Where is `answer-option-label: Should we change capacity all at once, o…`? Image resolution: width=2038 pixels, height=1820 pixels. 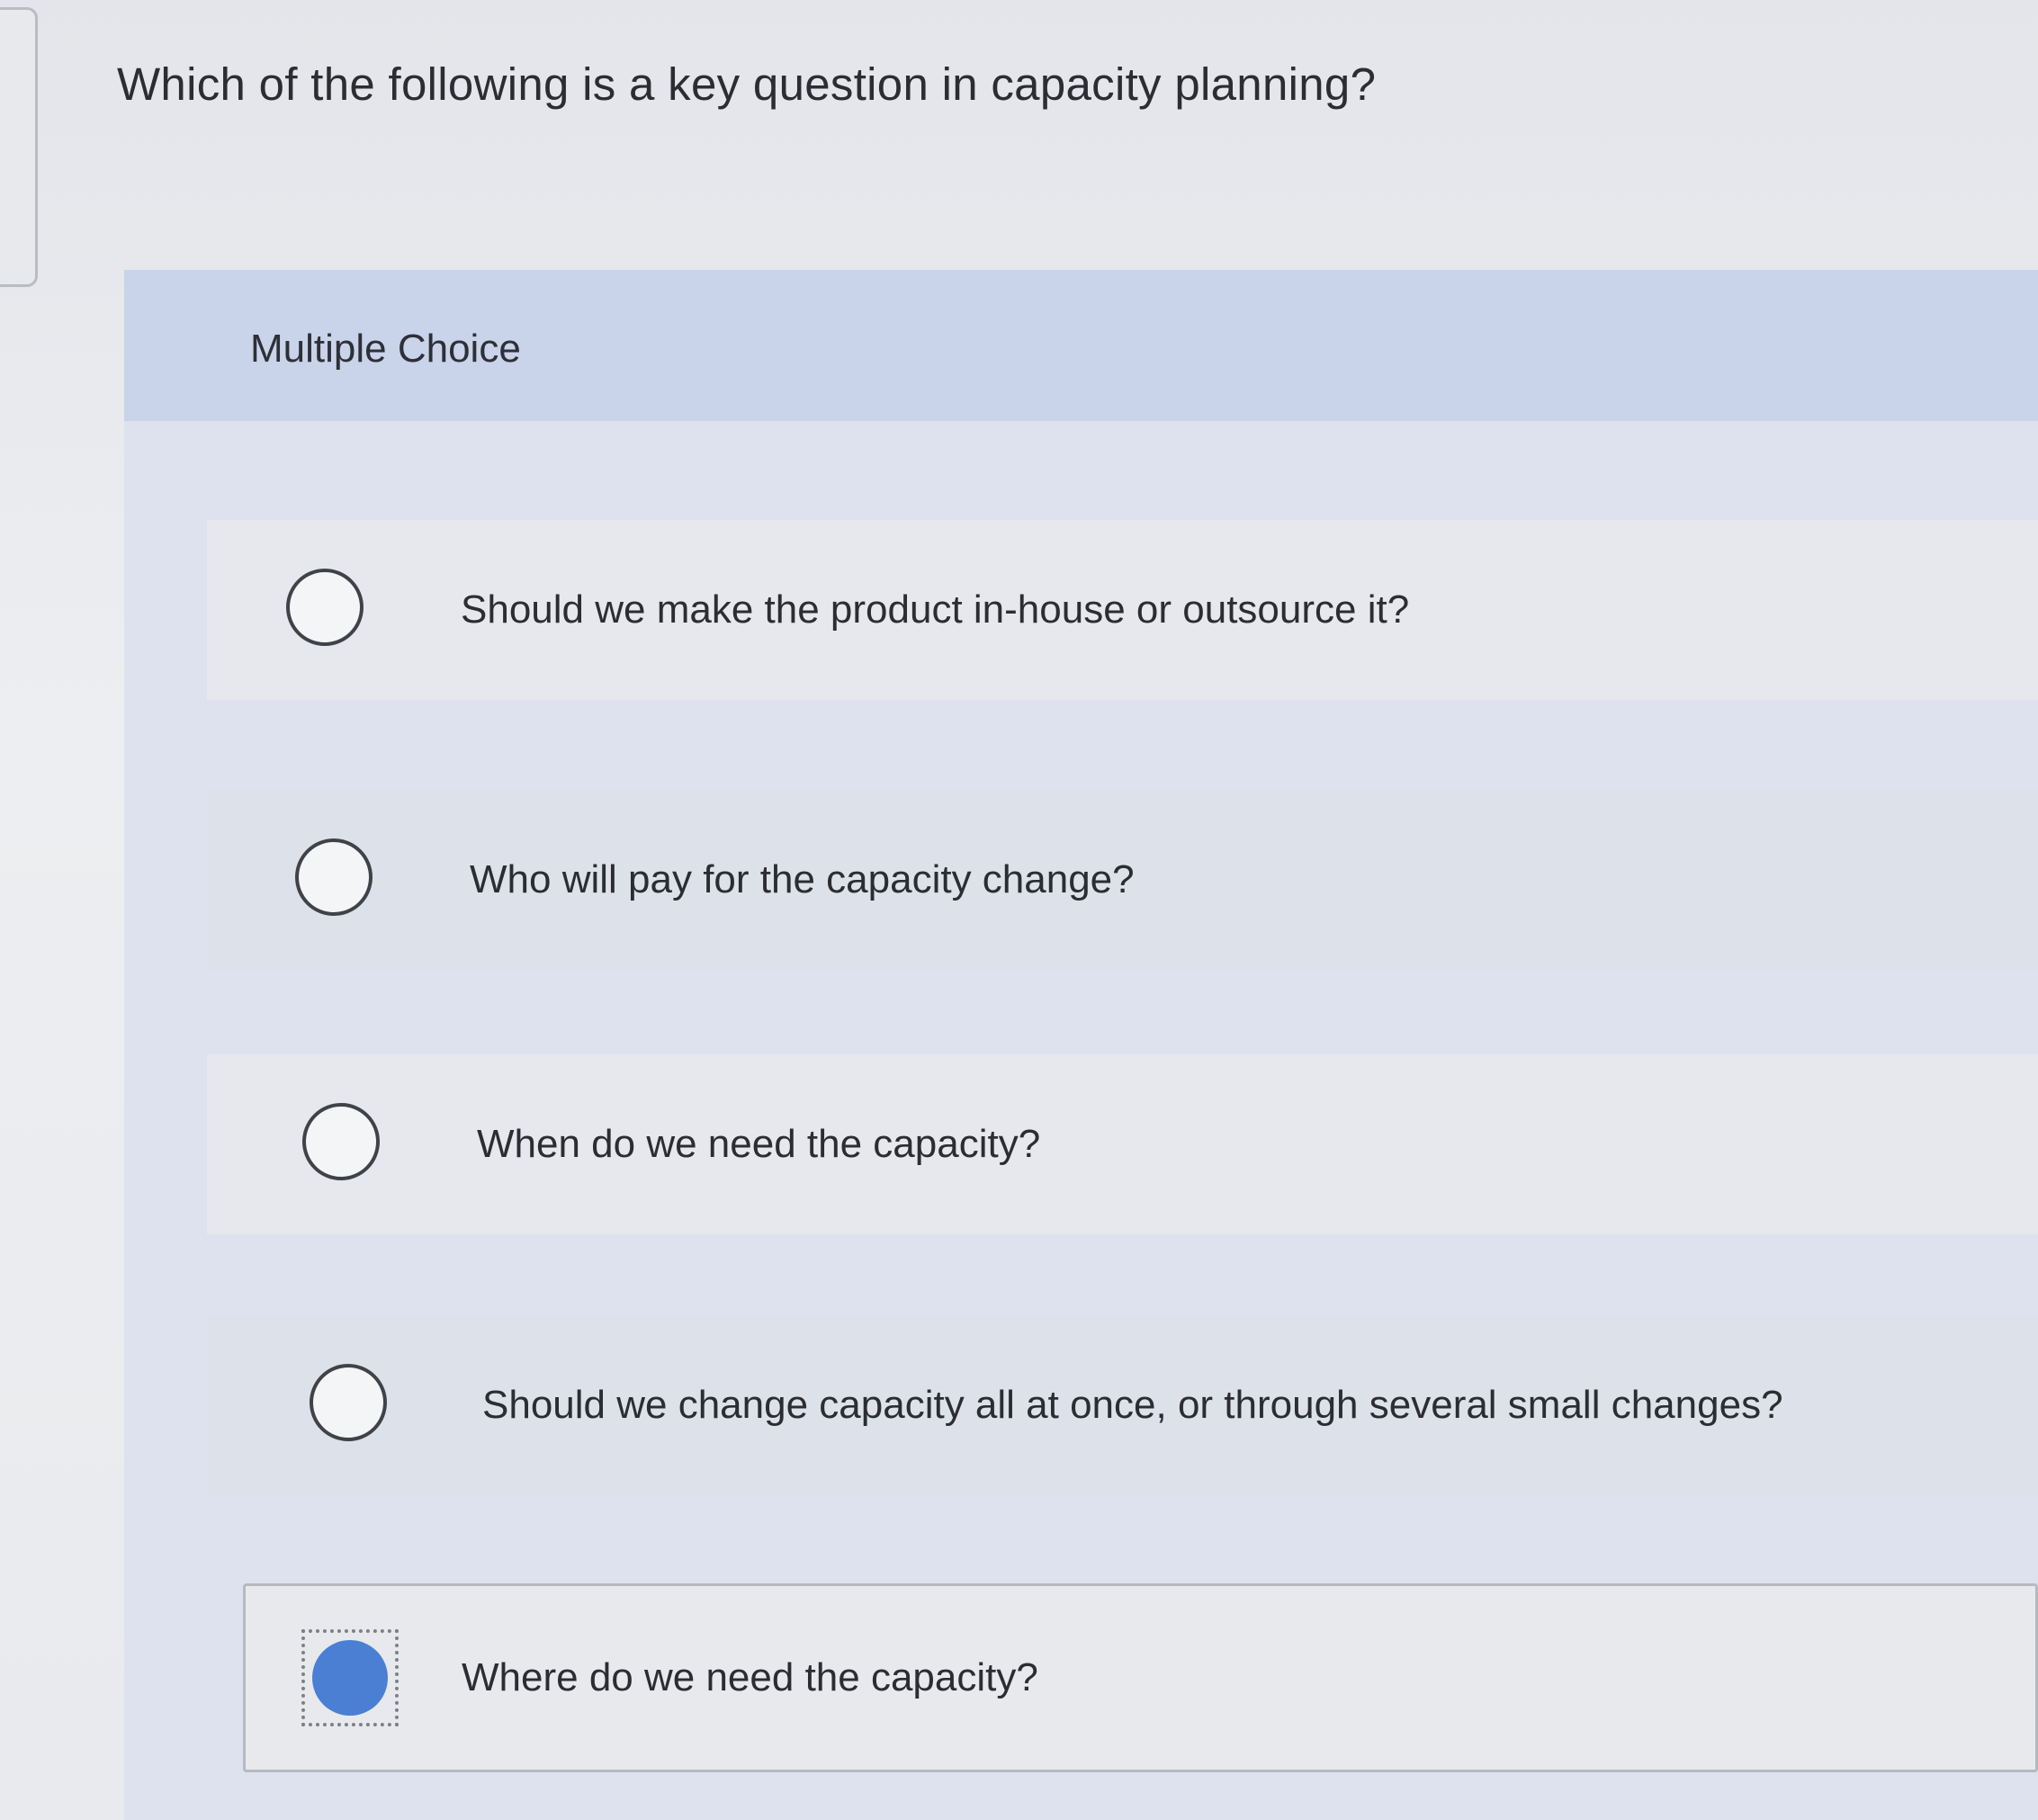
answer-option-label: Should we change capacity all at once, o… is located at coordinates (1132, 1405).